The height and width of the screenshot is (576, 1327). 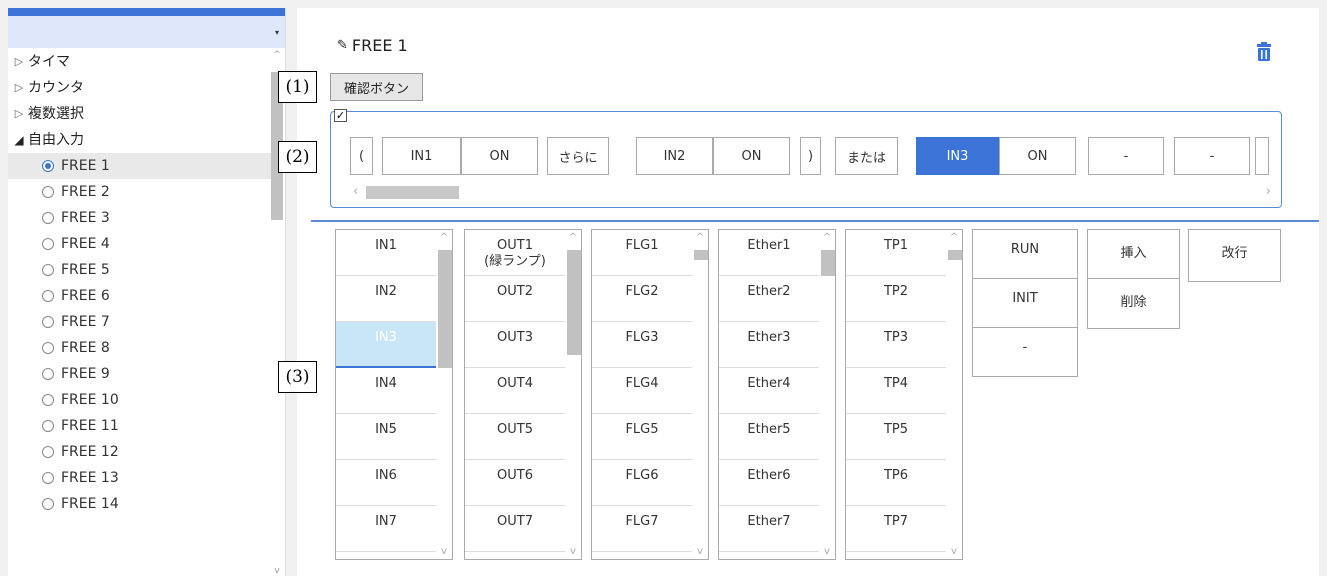 What do you see at coordinates (904, 394) in the screenshot?
I see `tp-list: TP1 TP2 TP3 TP4 TP5 TP6 TP7 ^ v` at bounding box center [904, 394].